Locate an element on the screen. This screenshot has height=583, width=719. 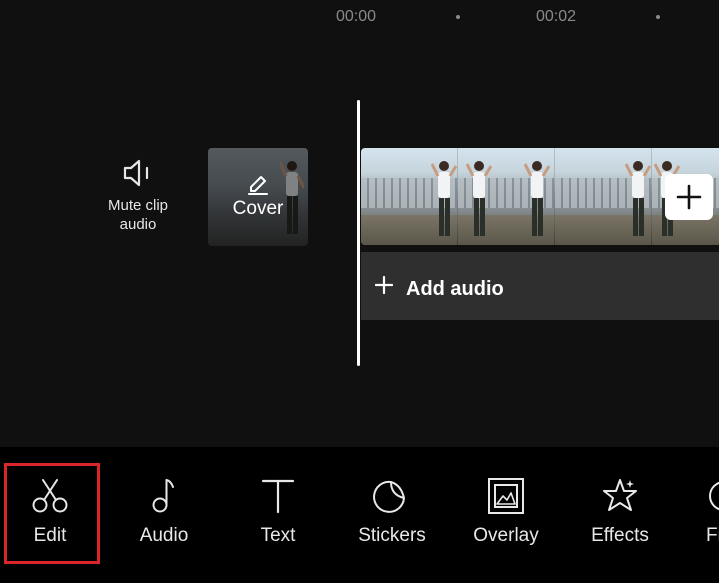
sticker-icon is located at coordinates (389, 496).